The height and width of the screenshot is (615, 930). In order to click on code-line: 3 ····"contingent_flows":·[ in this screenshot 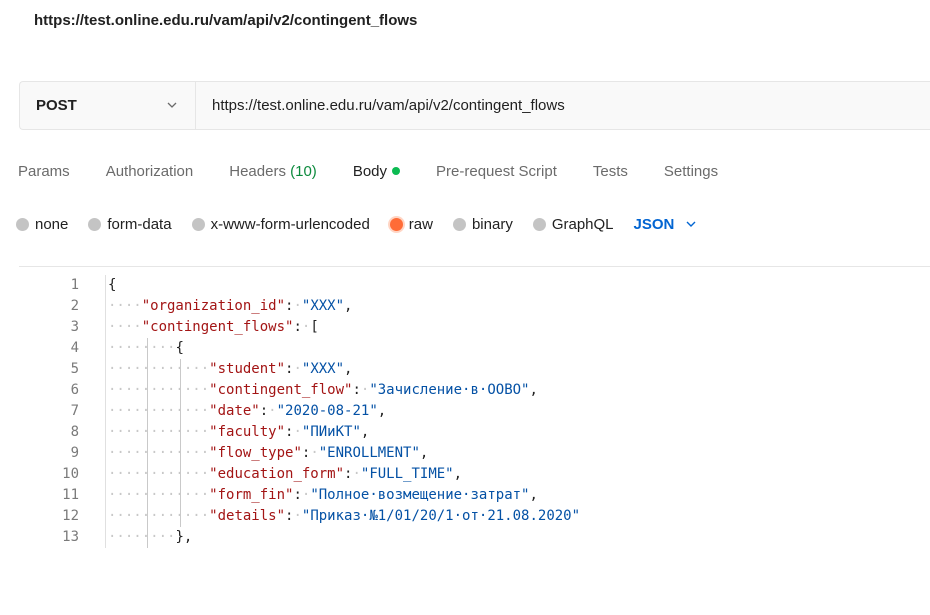, I will do `click(465, 327)`.